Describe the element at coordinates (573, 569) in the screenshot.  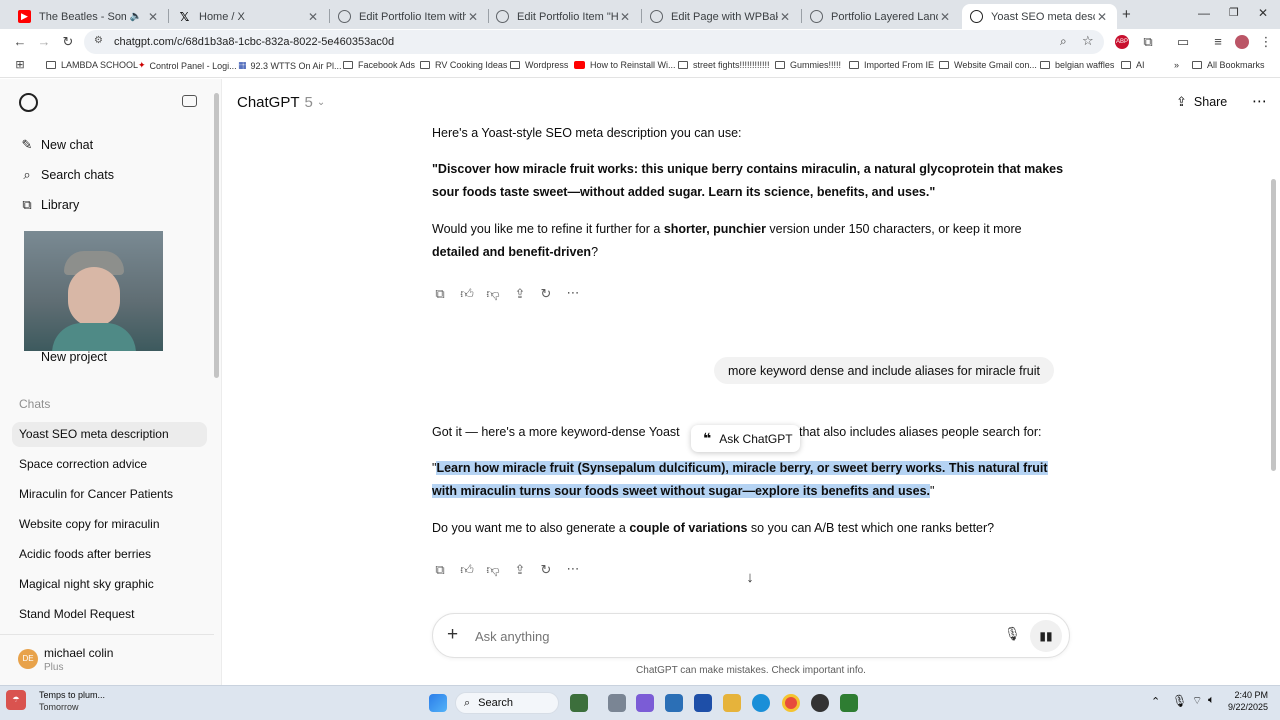
I see `more-actions-icon: ⋯` at that location.